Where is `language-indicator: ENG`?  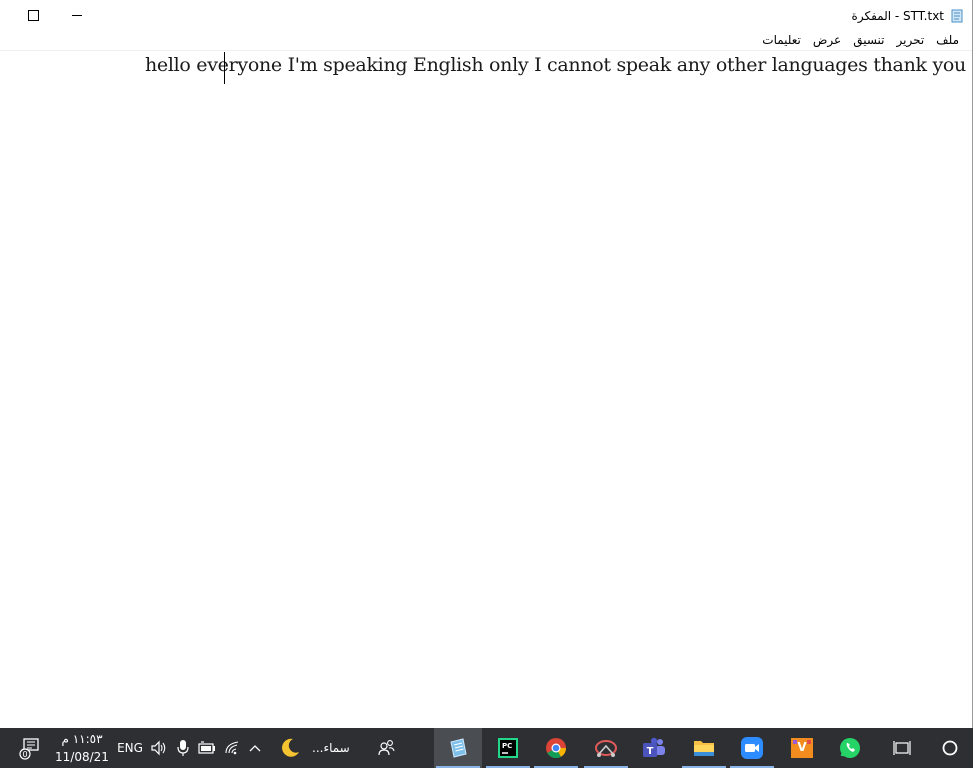 language-indicator: ENG is located at coordinates (130, 748).